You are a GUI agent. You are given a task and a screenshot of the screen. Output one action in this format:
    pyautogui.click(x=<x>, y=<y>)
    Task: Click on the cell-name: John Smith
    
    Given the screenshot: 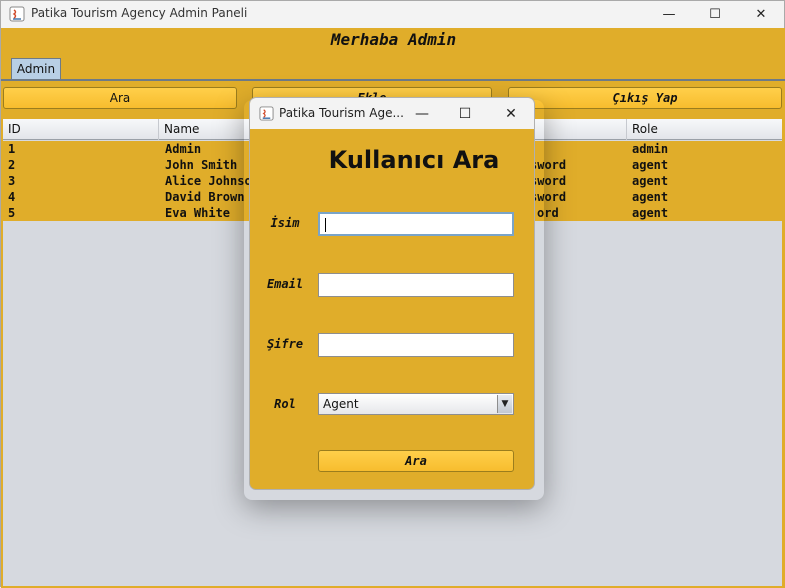 What is the action you would take?
    pyautogui.click(x=201, y=165)
    